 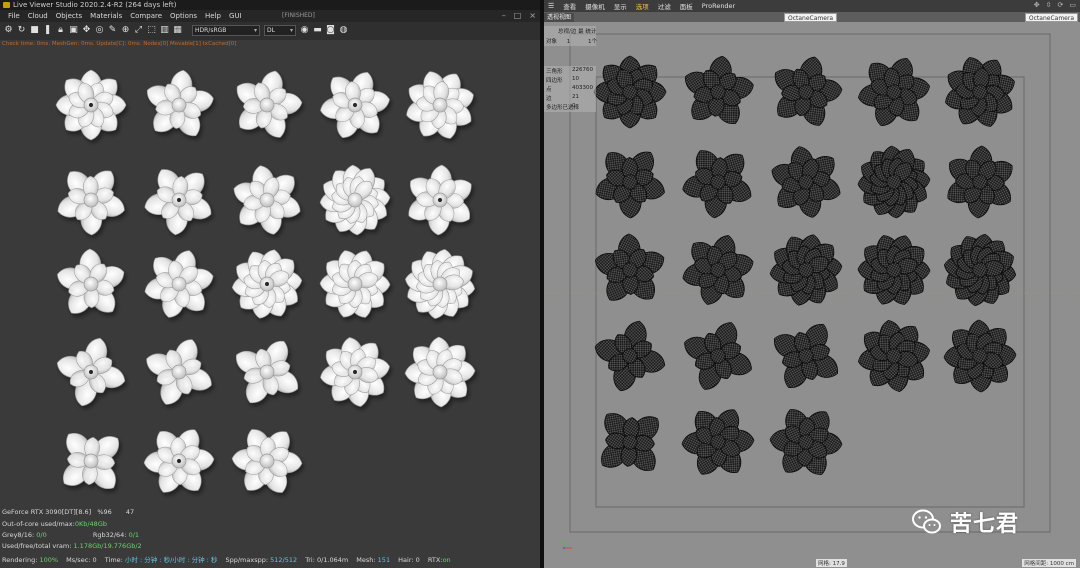 What do you see at coordinates (1037, 5) in the screenshot?
I see `move-icon: ✥` at bounding box center [1037, 5].